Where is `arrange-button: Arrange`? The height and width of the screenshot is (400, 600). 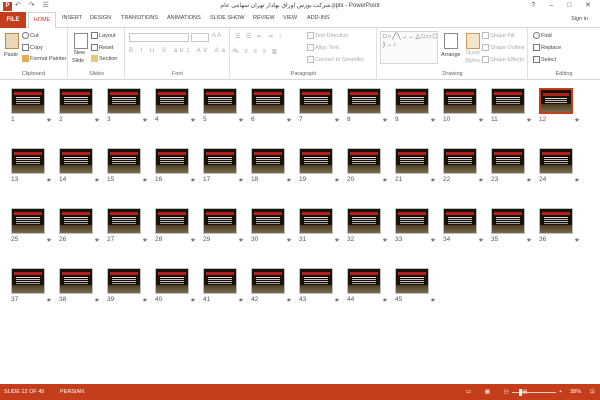 arrange-button: Arrange is located at coordinates (451, 55).